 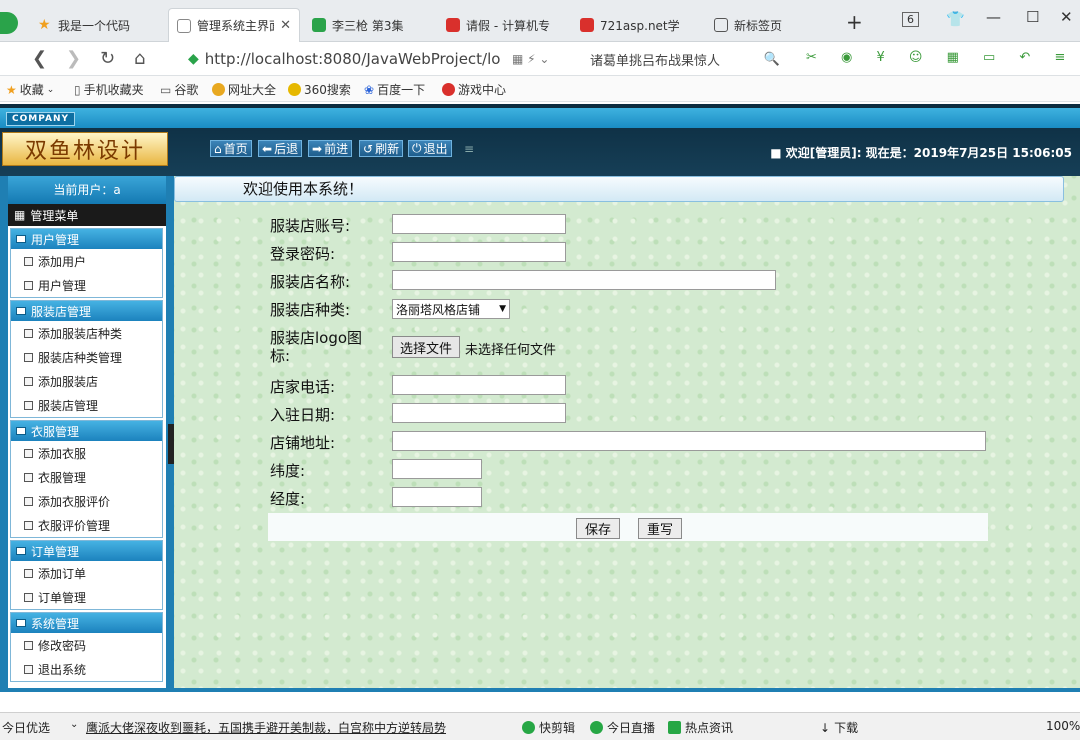 What do you see at coordinates (86, 525) in the screenshot?
I see `menu-item-review-manage: 衣服评价管理` at bounding box center [86, 525].